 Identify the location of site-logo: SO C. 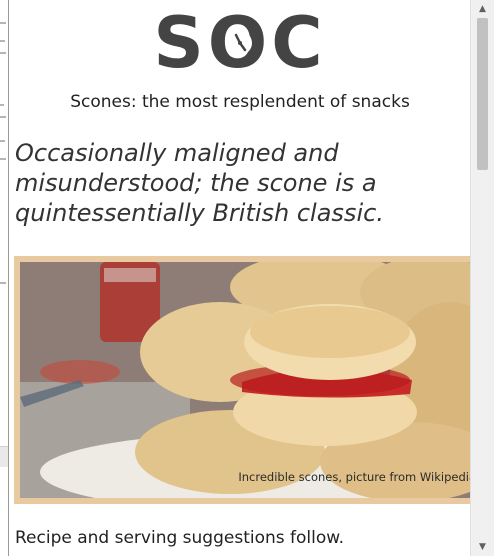
(240, 43).